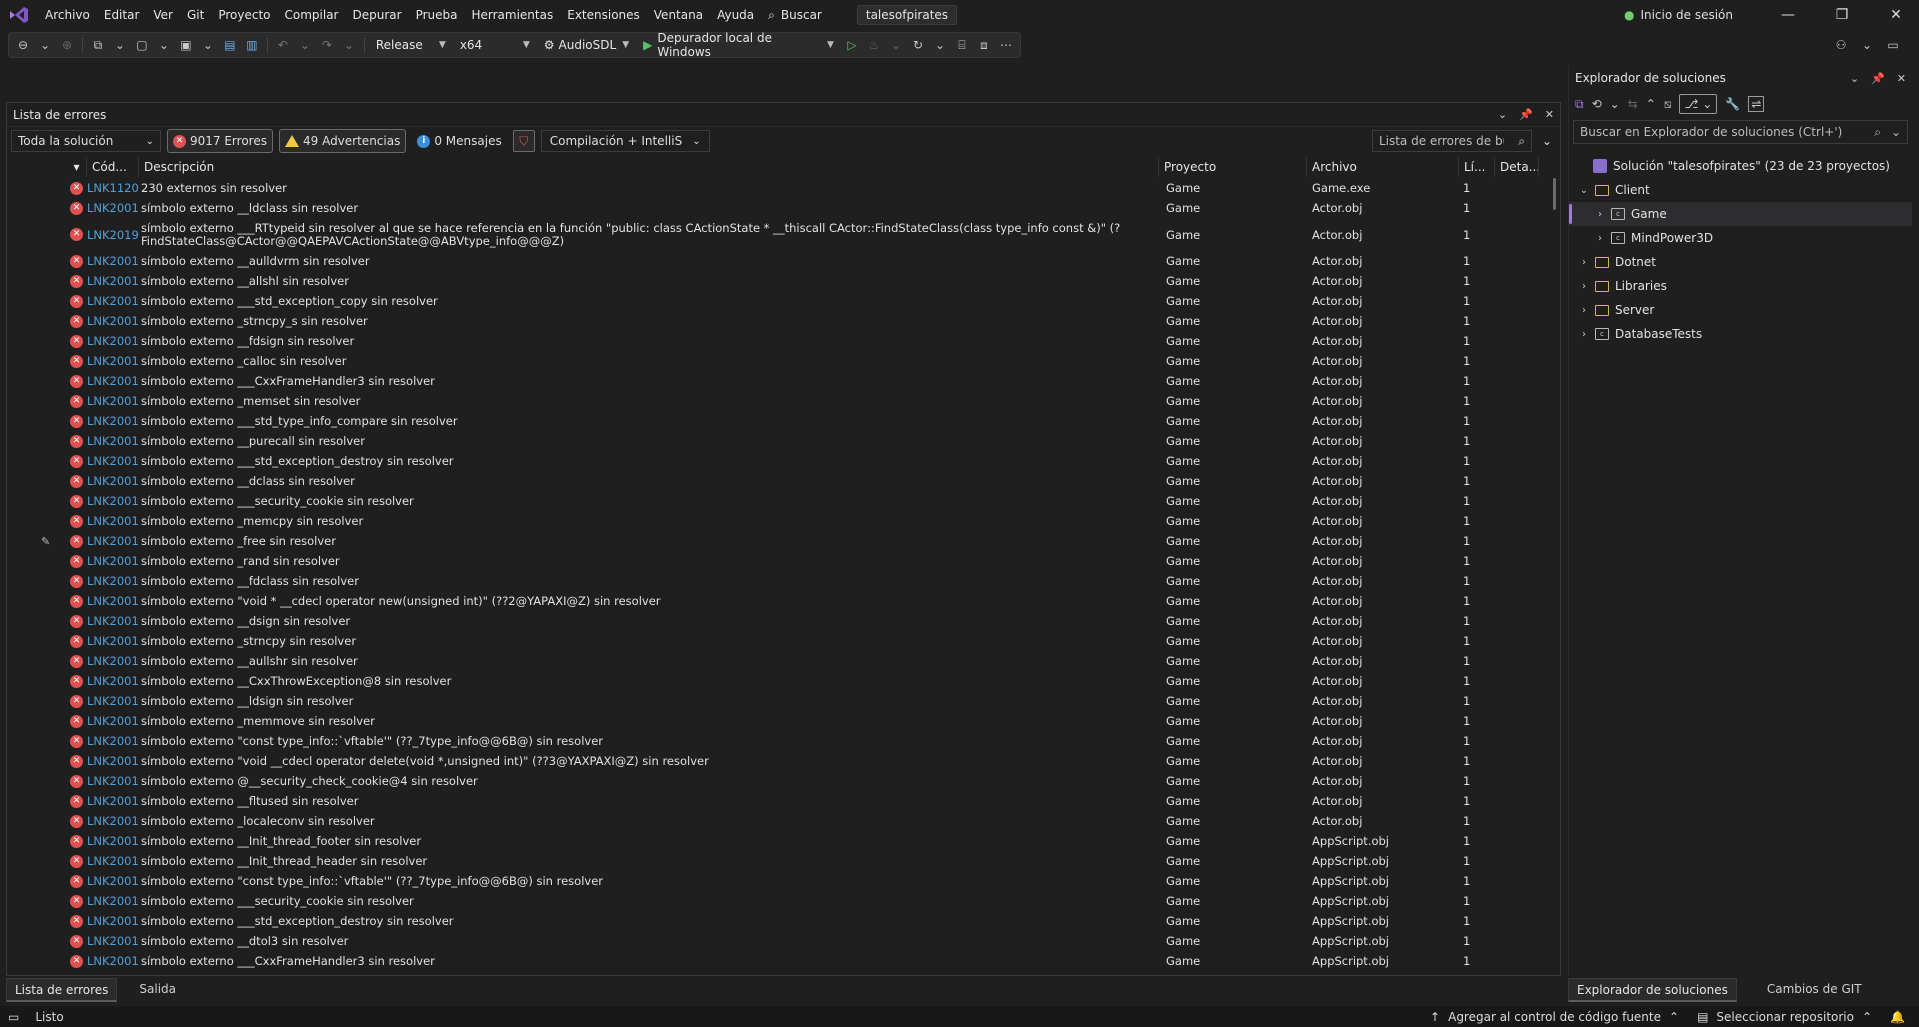 The image size is (1919, 1027). I want to click on preview-icon: ⇌, so click(1756, 104).